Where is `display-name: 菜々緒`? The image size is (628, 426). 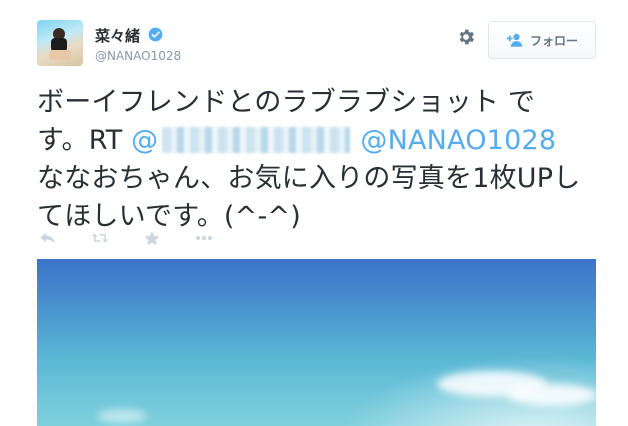
display-name: 菜々緒 is located at coordinates (117, 35).